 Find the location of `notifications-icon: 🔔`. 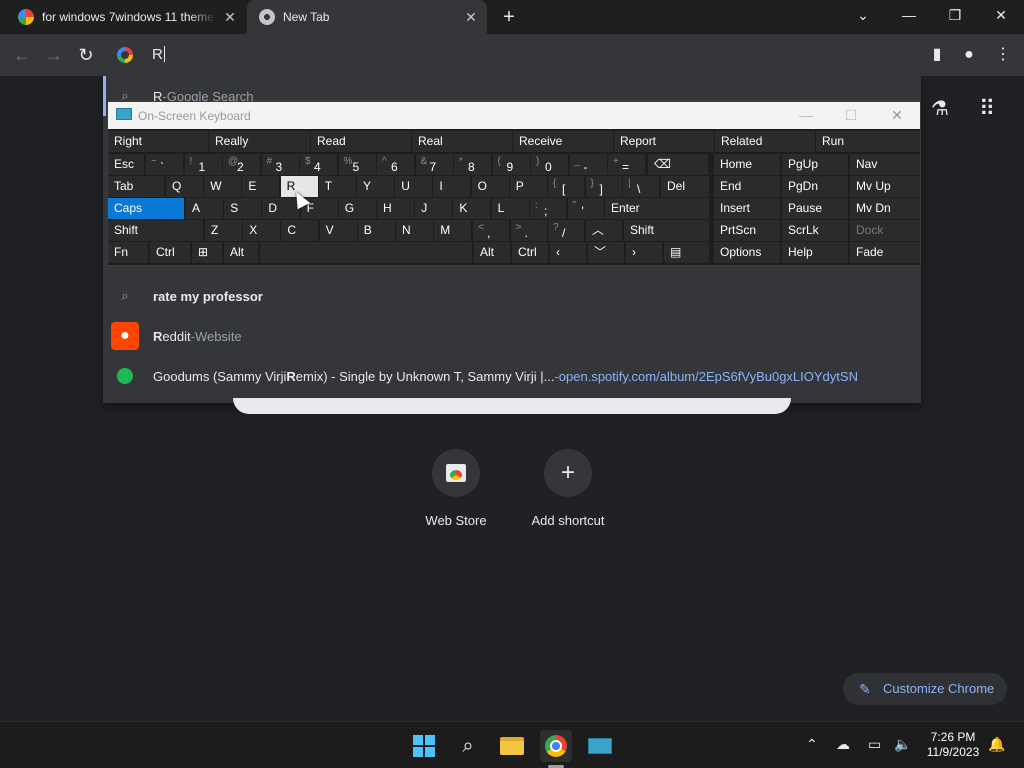

notifications-icon: 🔔 is located at coordinates (996, 744).